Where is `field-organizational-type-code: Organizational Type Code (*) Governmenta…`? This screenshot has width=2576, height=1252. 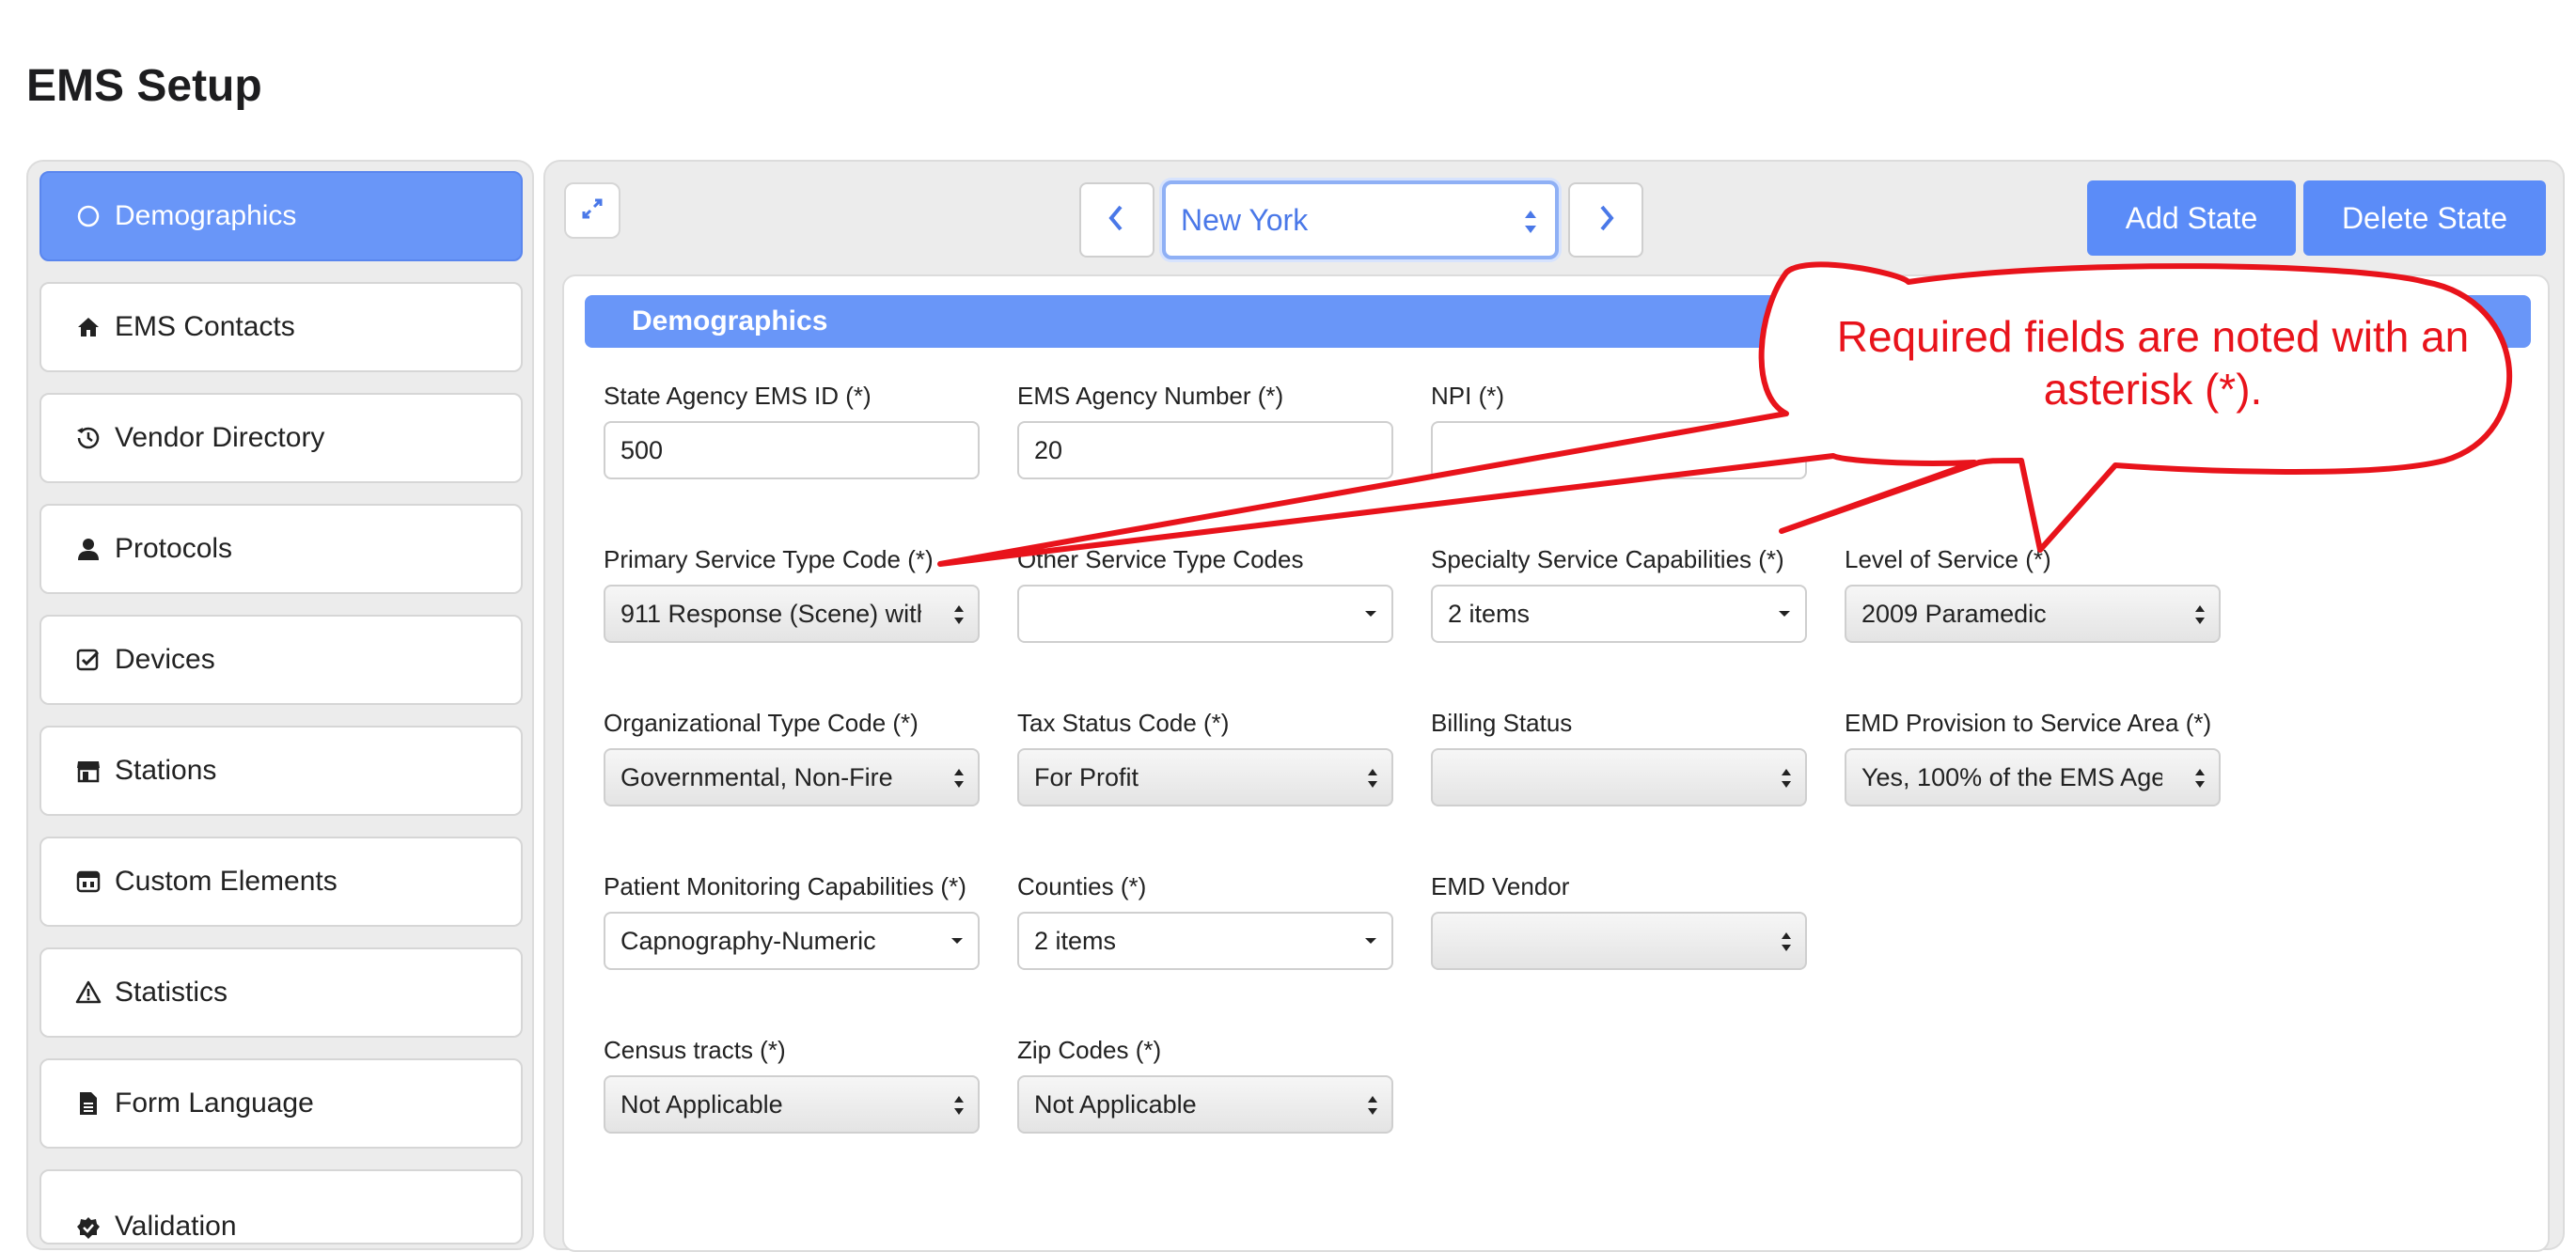 field-organizational-type-code: Organizational Type Code (*) Governmenta… is located at coordinates (792, 756).